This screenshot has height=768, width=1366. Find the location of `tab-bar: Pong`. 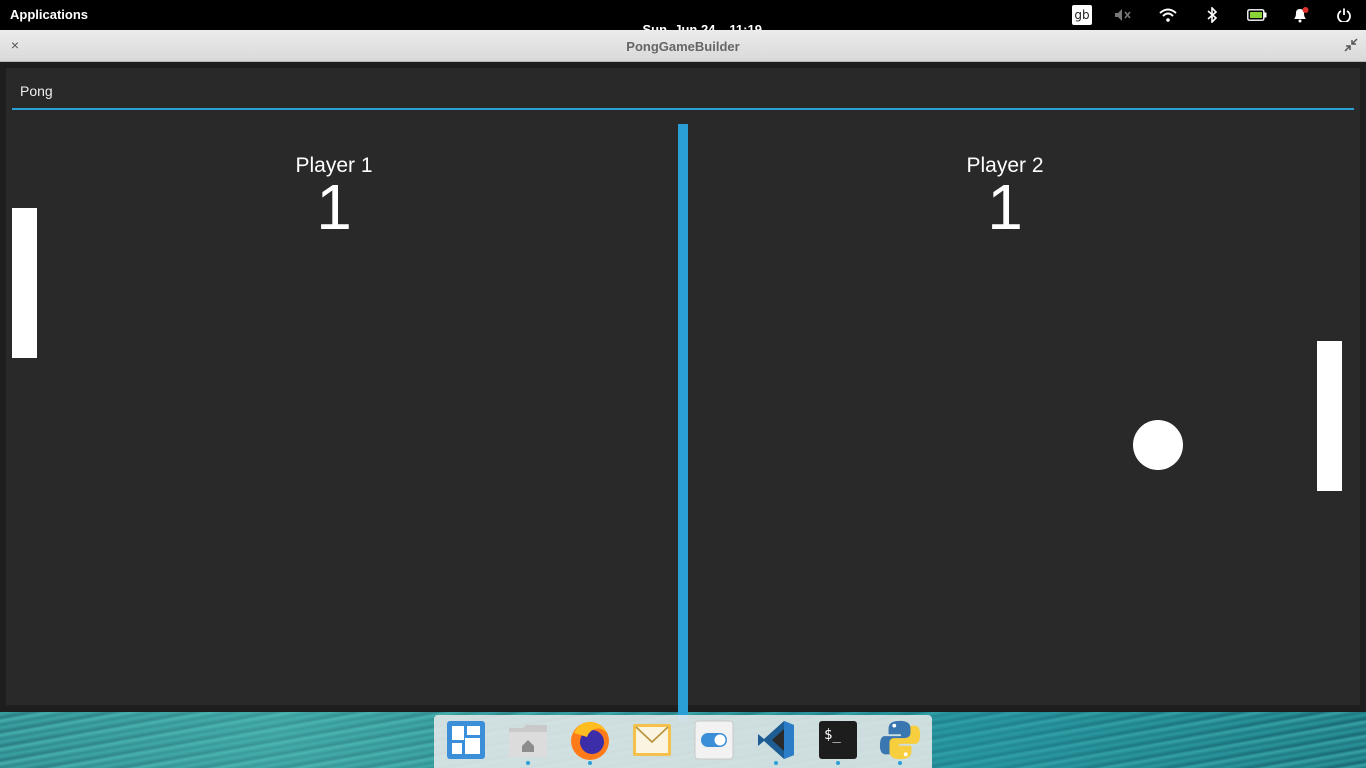

tab-bar: Pong is located at coordinates (683, 89).